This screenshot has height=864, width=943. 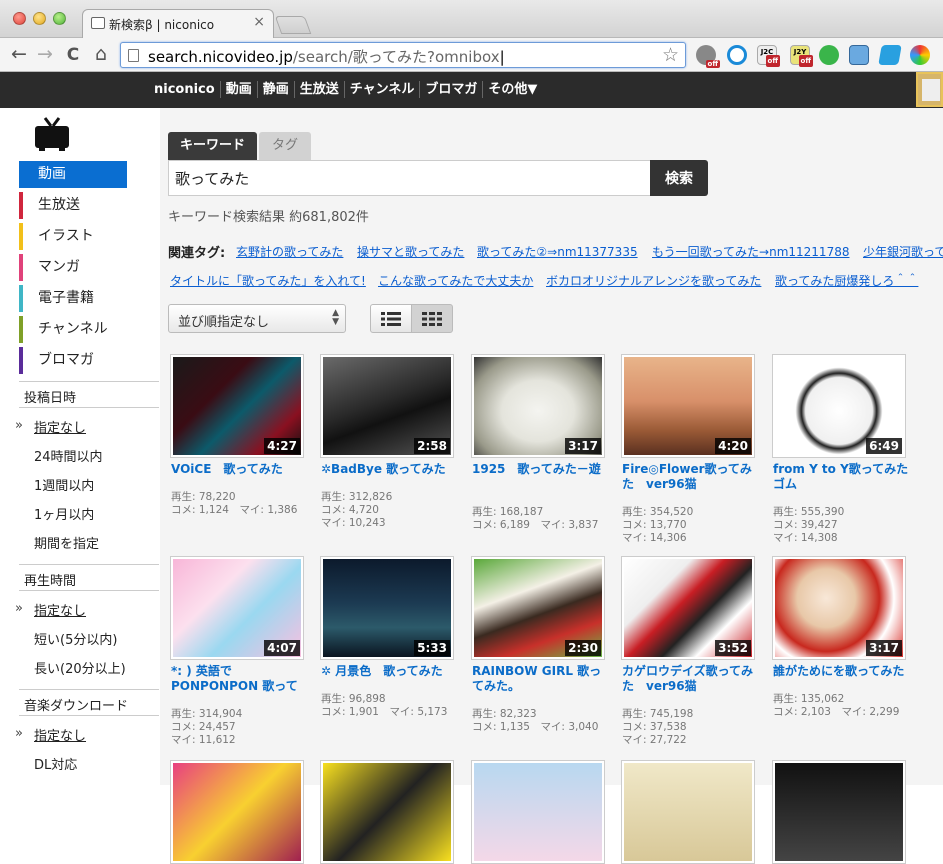 What do you see at coordinates (257, 318) in the screenshot?
I see `sort-select: 並び順指定なし ▲ ▼` at bounding box center [257, 318].